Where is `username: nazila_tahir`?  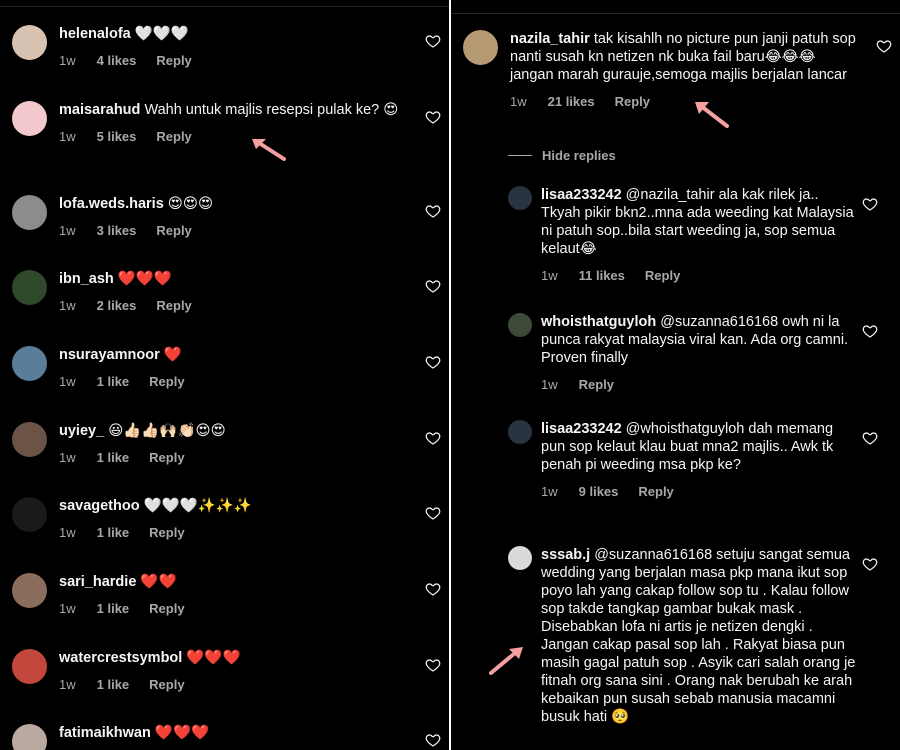
username: nazila_tahir is located at coordinates (550, 39).